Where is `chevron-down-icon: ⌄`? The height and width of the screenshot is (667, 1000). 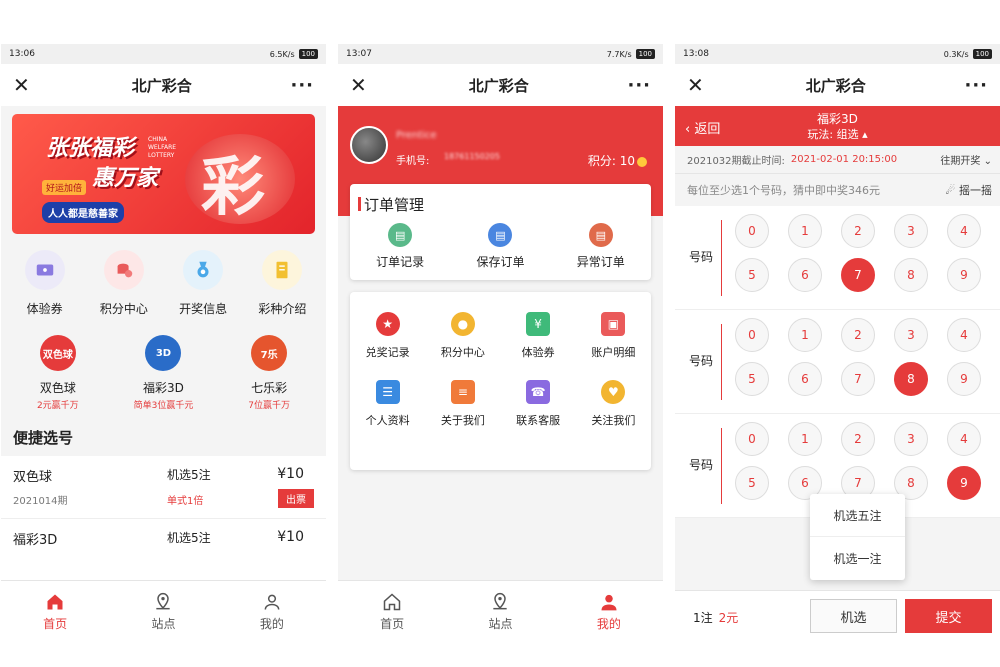 chevron-down-icon: ⌄ is located at coordinates (987, 161).